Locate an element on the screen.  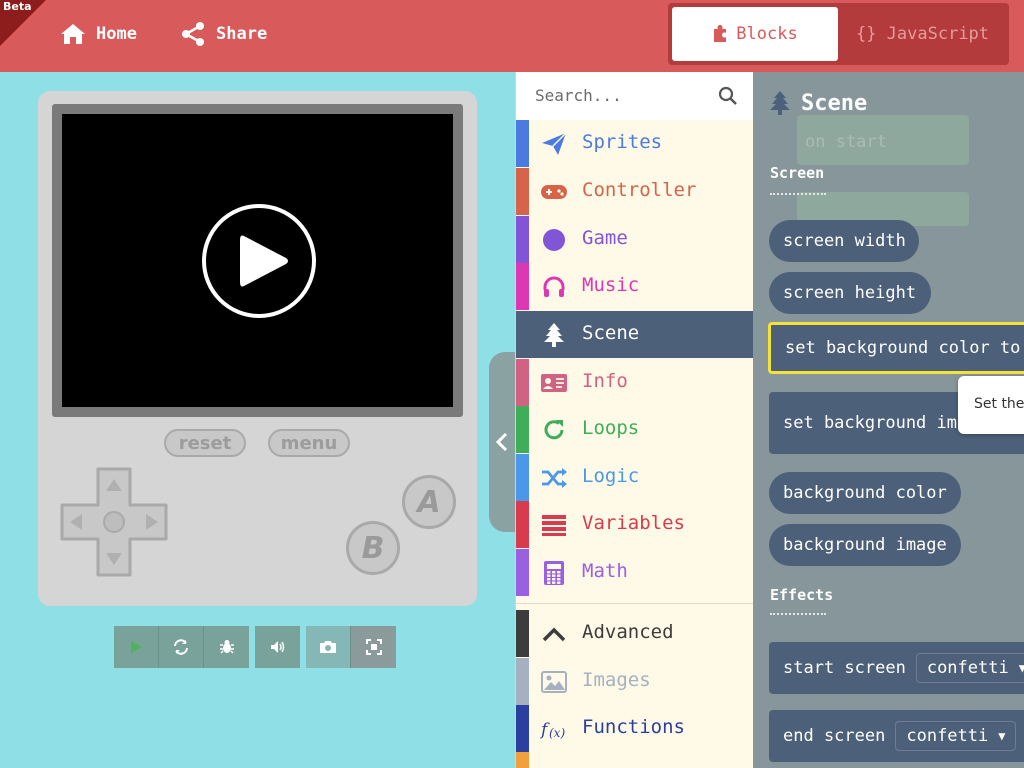
category-functions: f (x) Functions is located at coordinates (635, 728).